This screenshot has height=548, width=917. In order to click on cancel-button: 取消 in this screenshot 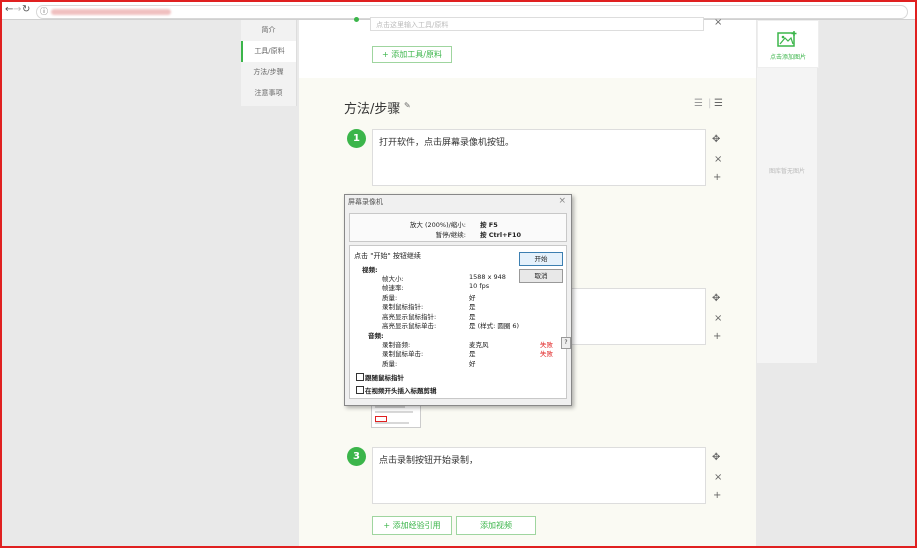, I will do `click(541, 276)`.